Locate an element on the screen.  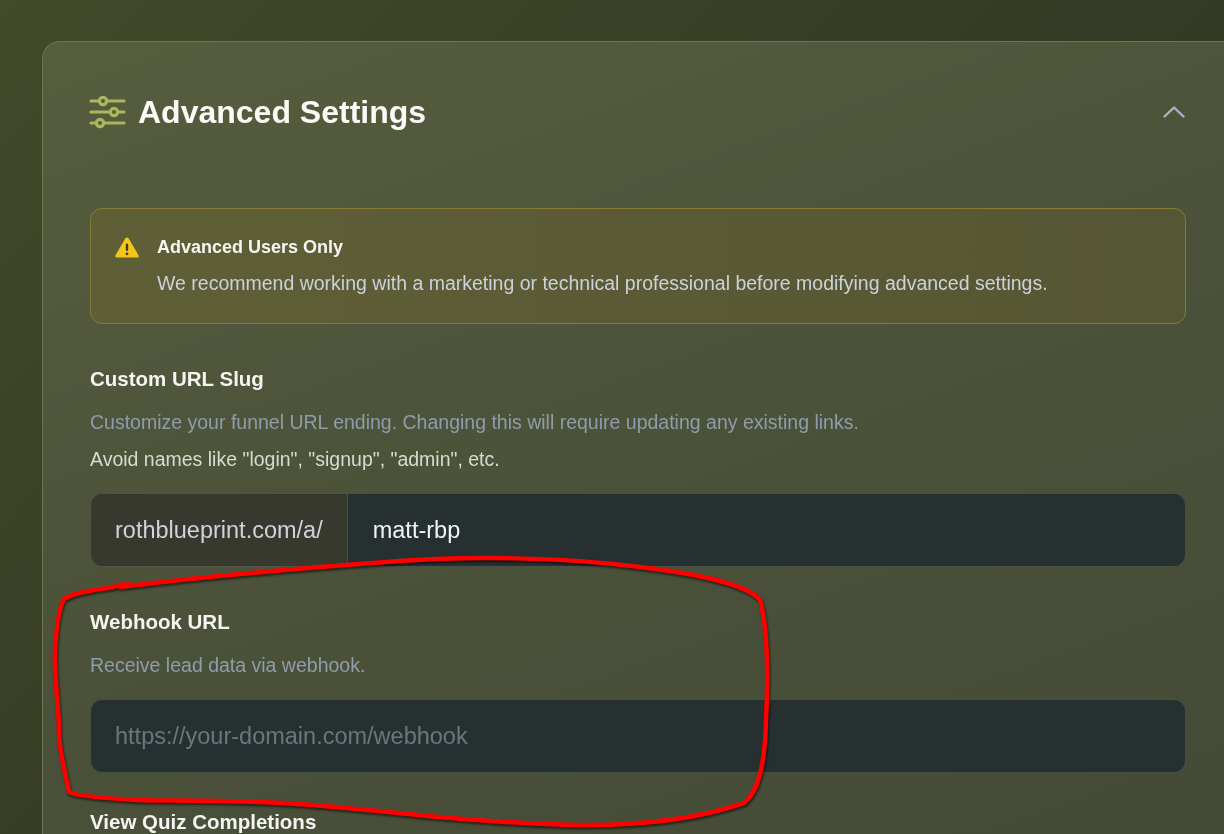
help-text: Receive lead data via webhook. is located at coordinates (228, 665).